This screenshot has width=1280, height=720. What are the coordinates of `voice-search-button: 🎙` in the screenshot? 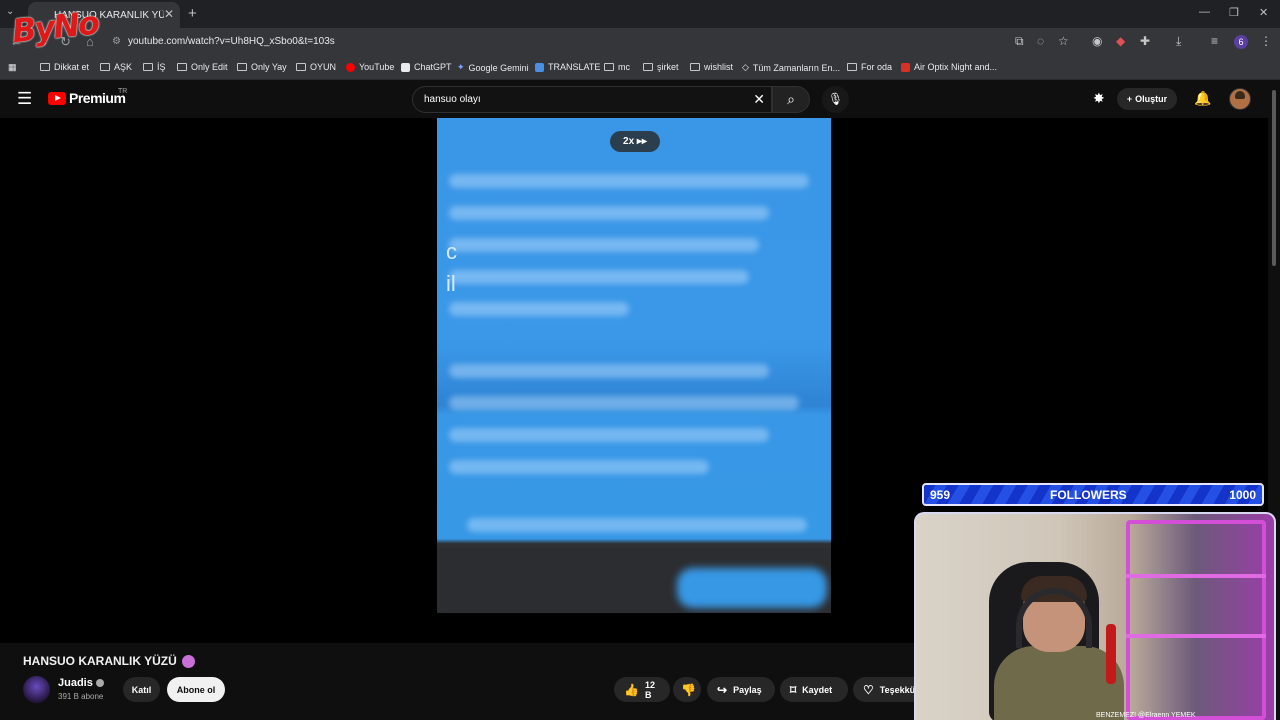 It's located at (835, 99).